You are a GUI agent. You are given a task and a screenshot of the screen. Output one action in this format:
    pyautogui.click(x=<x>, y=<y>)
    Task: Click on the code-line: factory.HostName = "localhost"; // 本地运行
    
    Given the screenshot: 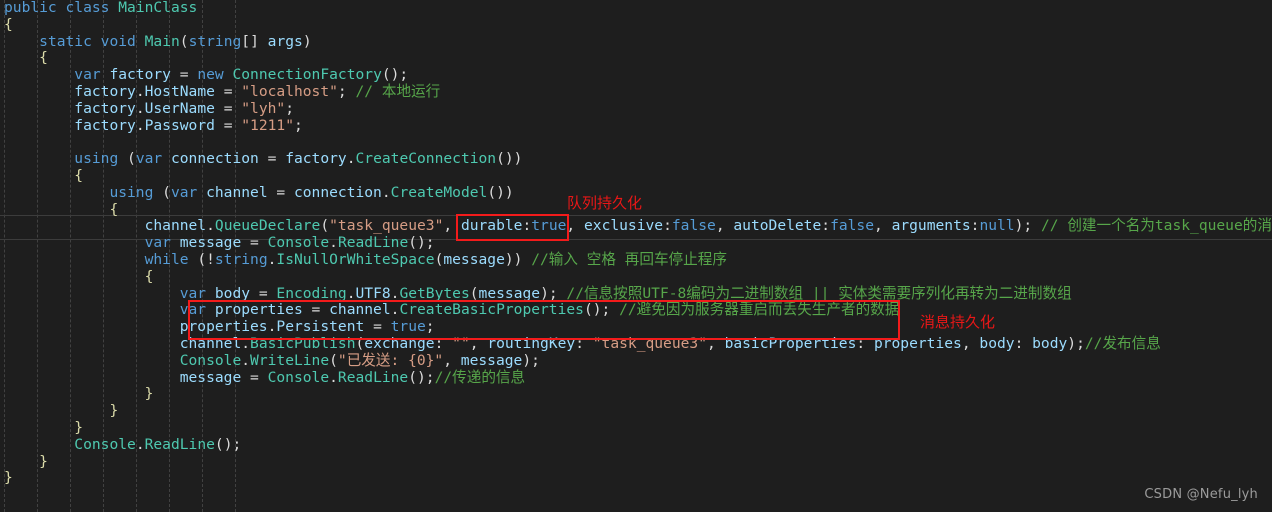 What is the action you would take?
    pyautogui.click(x=636, y=91)
    